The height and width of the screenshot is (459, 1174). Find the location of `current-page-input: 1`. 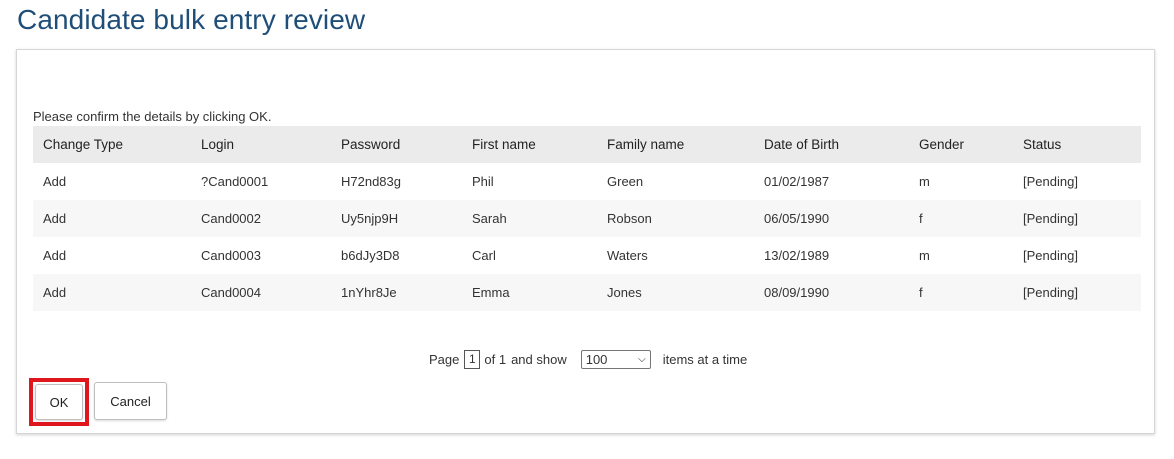

current-page-input: 1 is located at coordinates (472, 359).